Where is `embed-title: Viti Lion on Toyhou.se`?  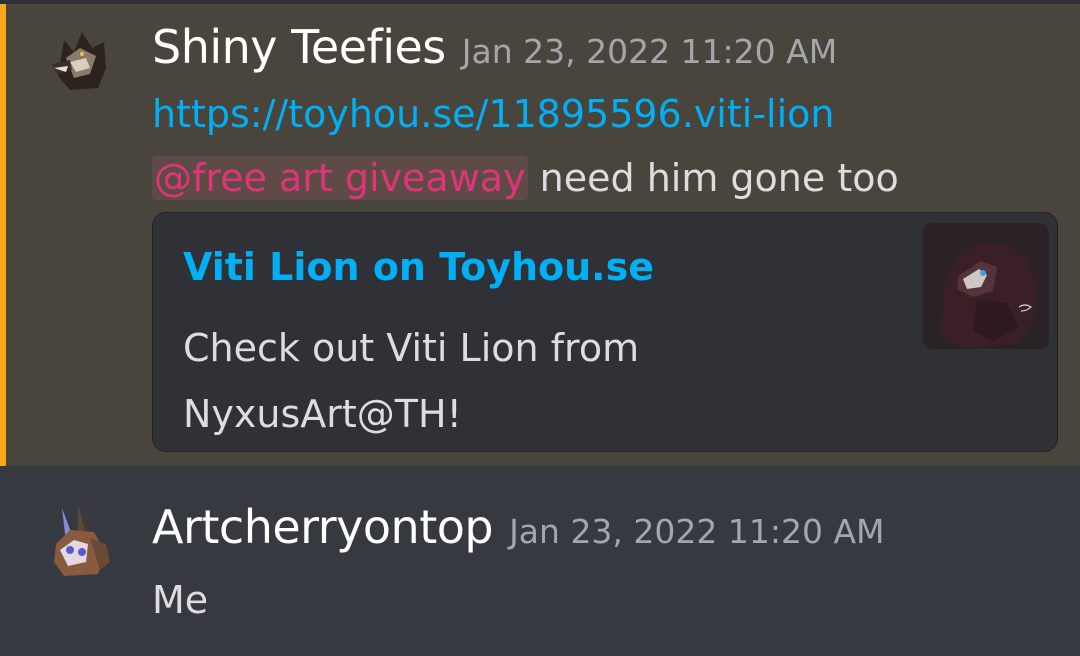
embed-title: Viti Lion on Toyhou.se is located at coordinates (418, 267).